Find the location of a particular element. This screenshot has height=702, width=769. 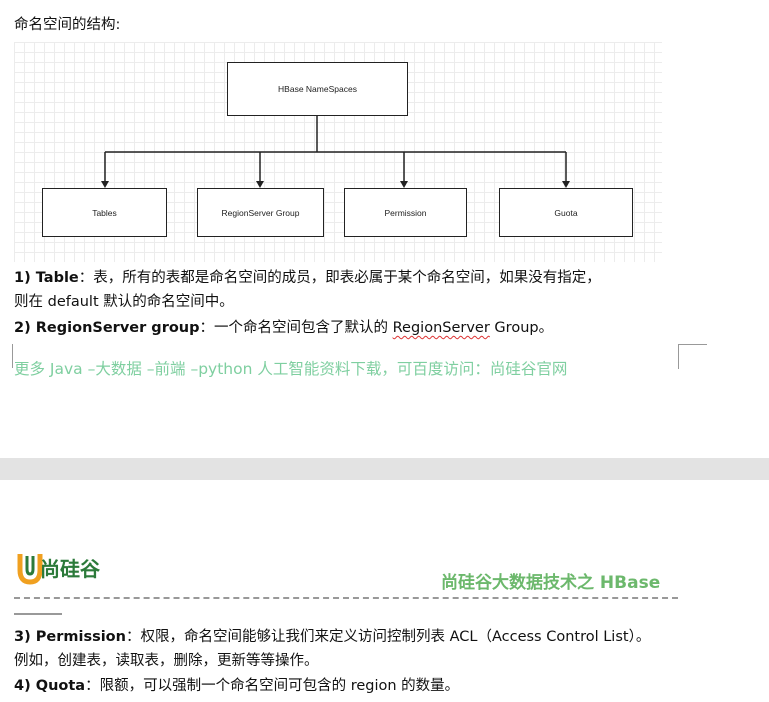

para-quota-number: 4) Quota is located at coordinates (50, 686).